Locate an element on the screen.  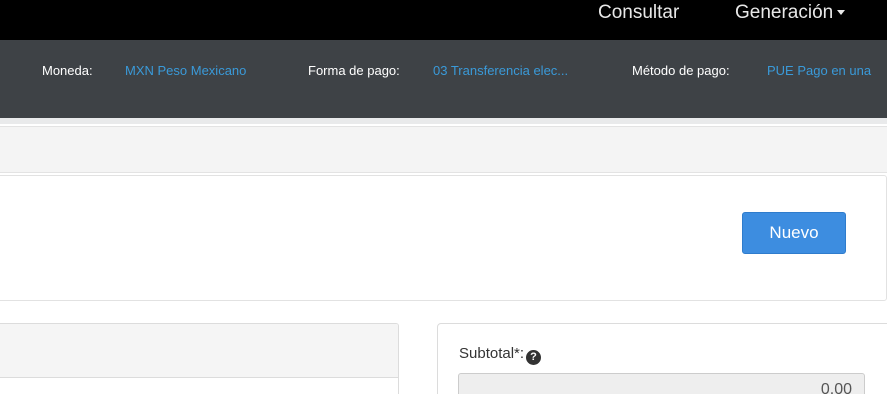
caret-down-icon is located at coordinates (841, 13).